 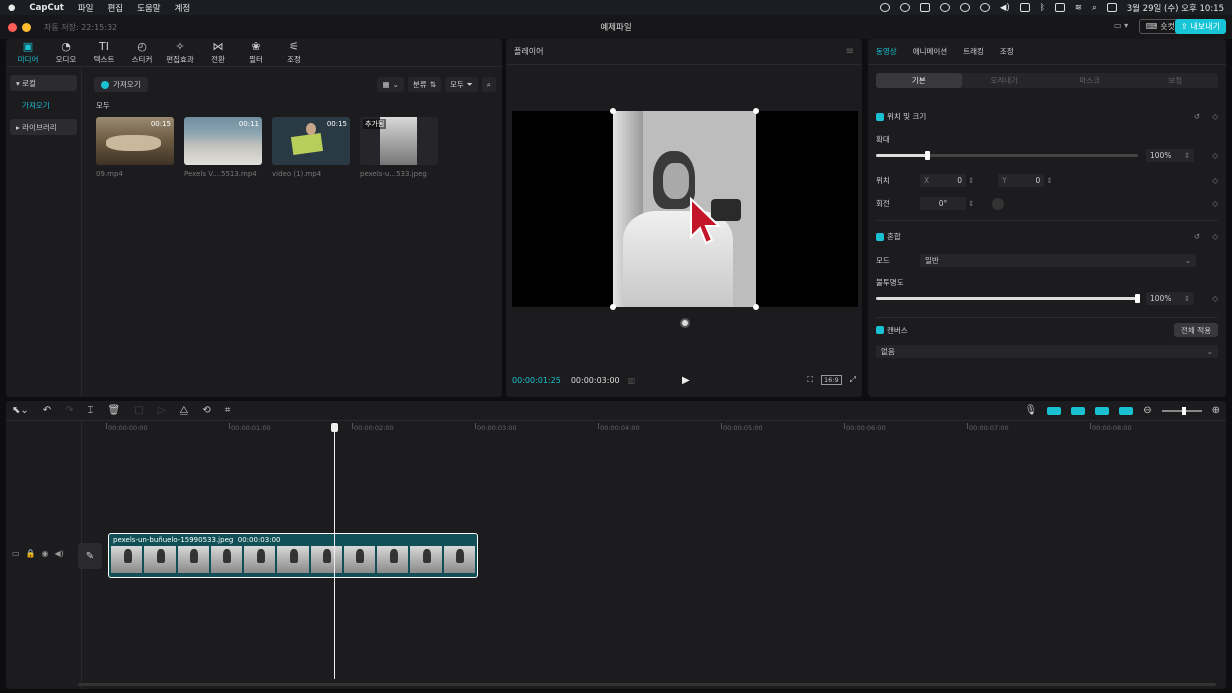 I want to click on input-icon, so click(x=1024, y=7).